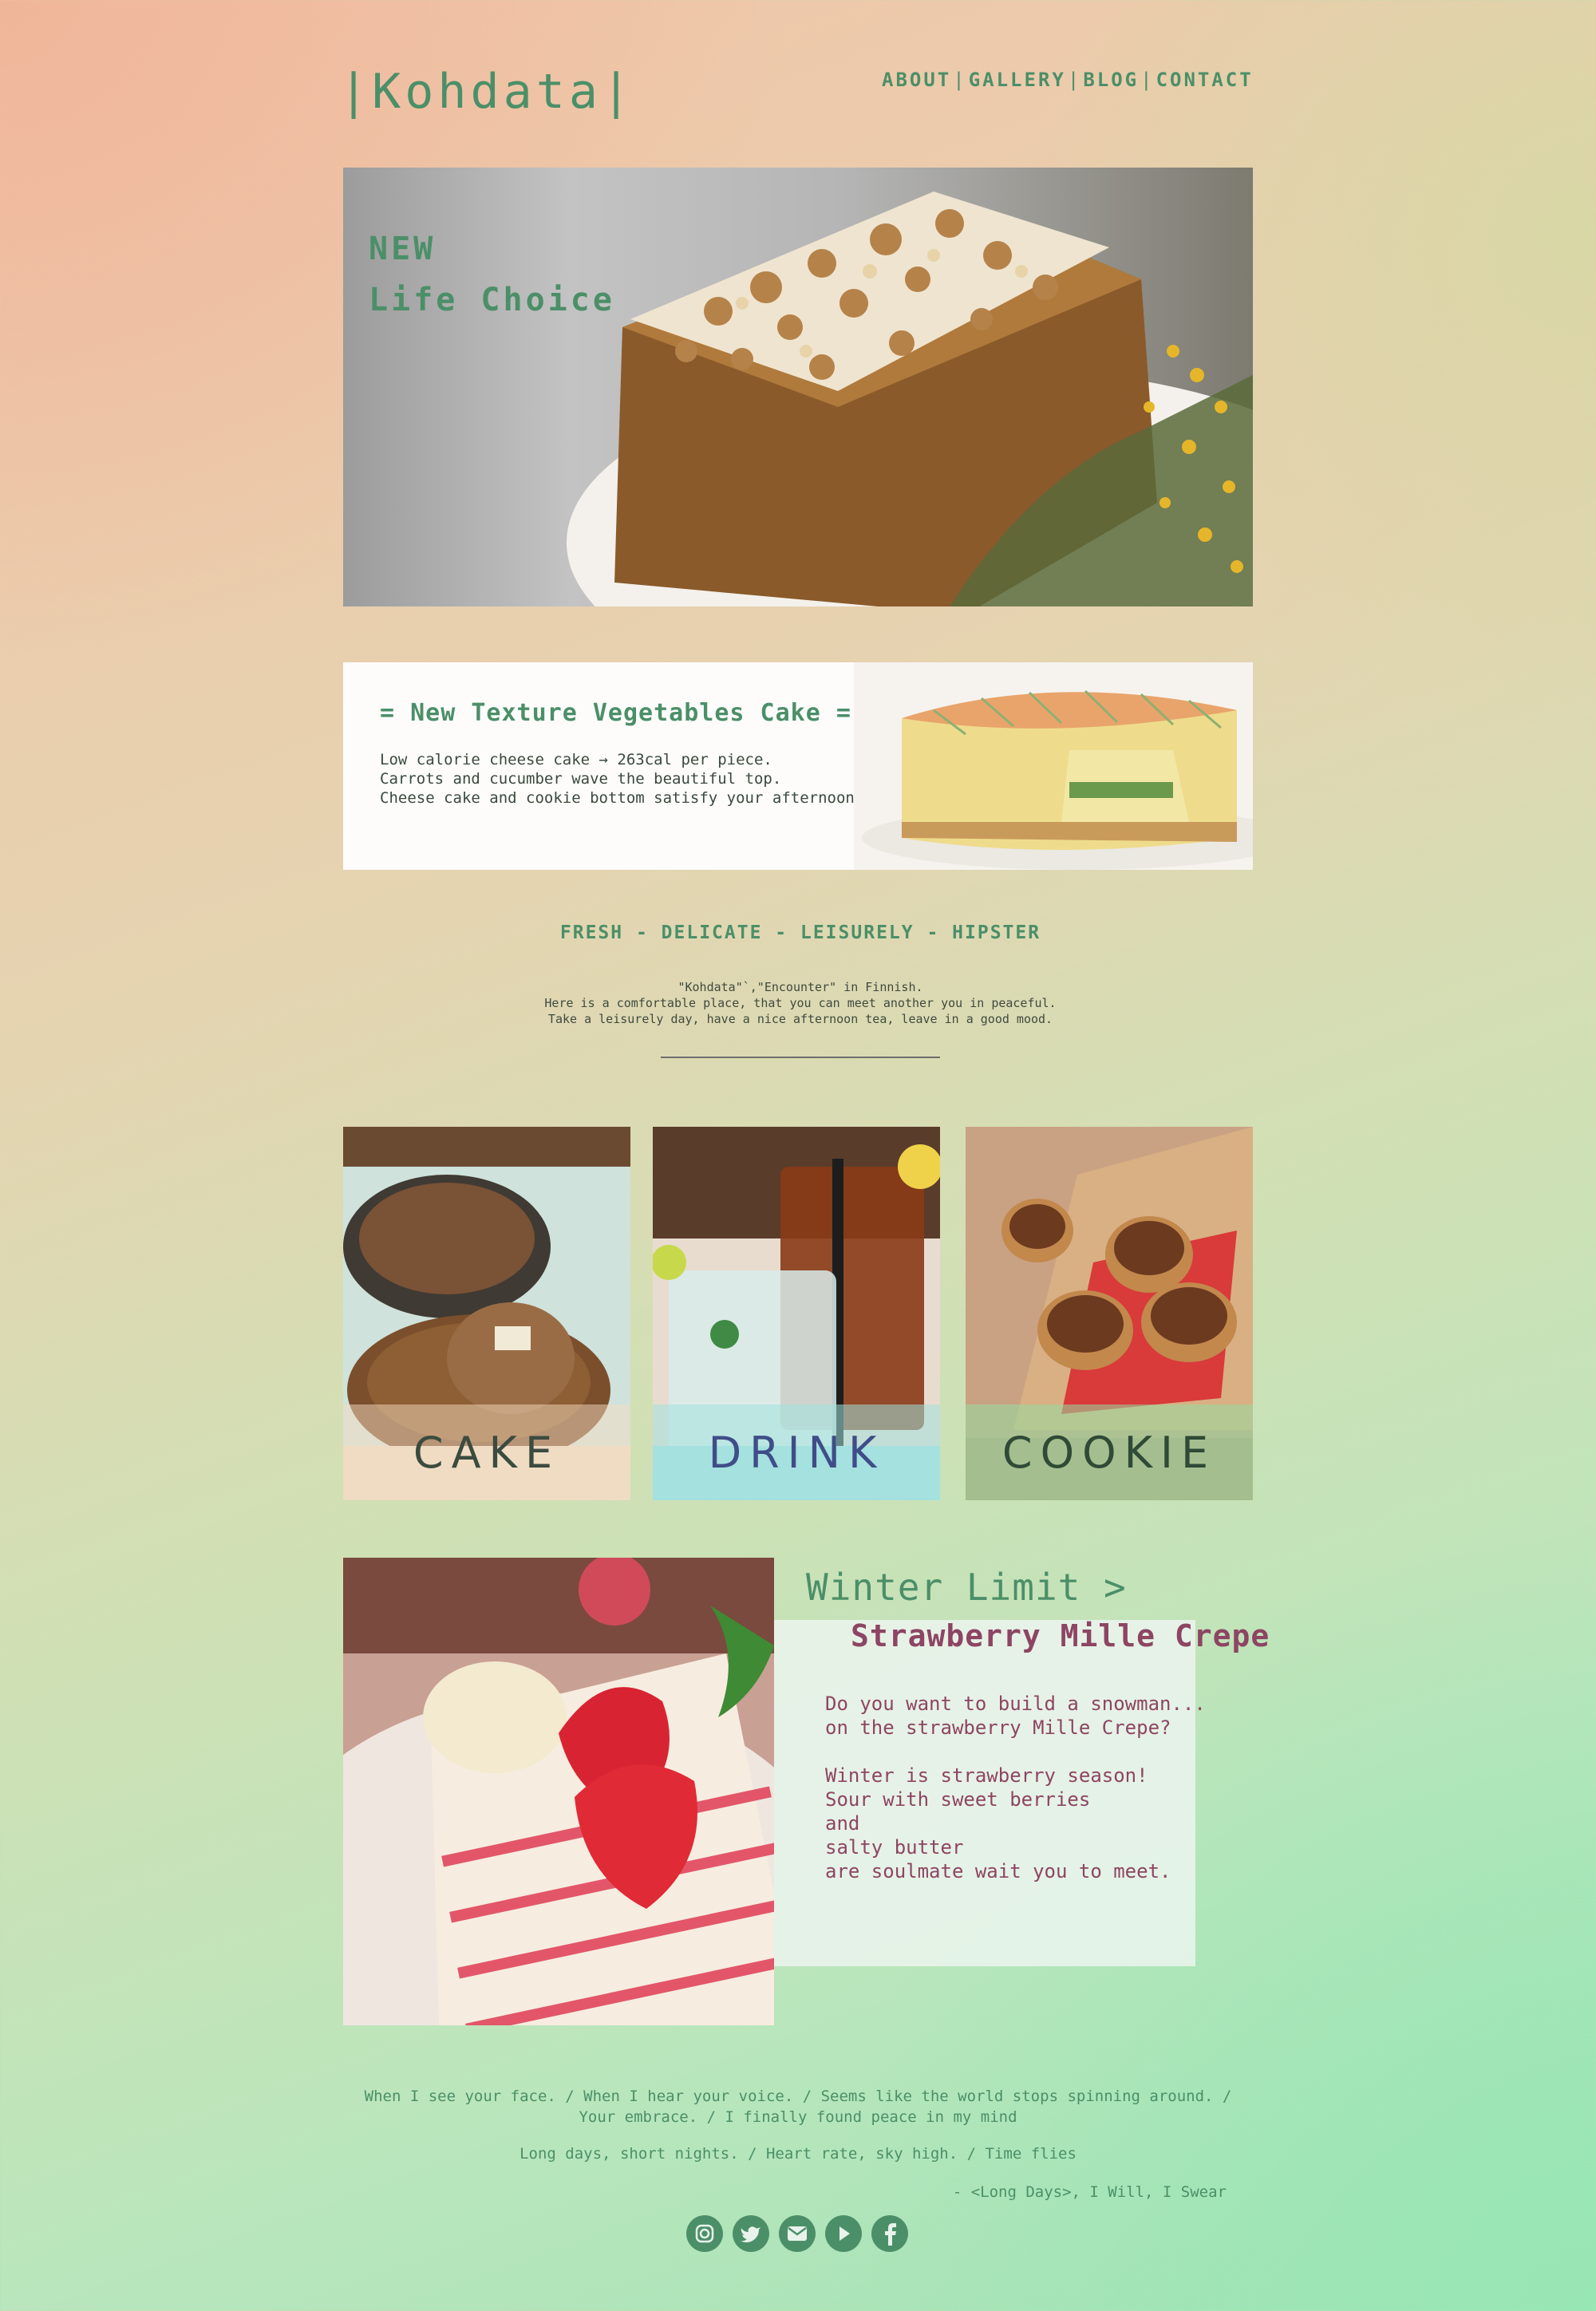  Describe the element at coordinates (751, 2234) in the screenshot. I see `twitter-icon` at that location.